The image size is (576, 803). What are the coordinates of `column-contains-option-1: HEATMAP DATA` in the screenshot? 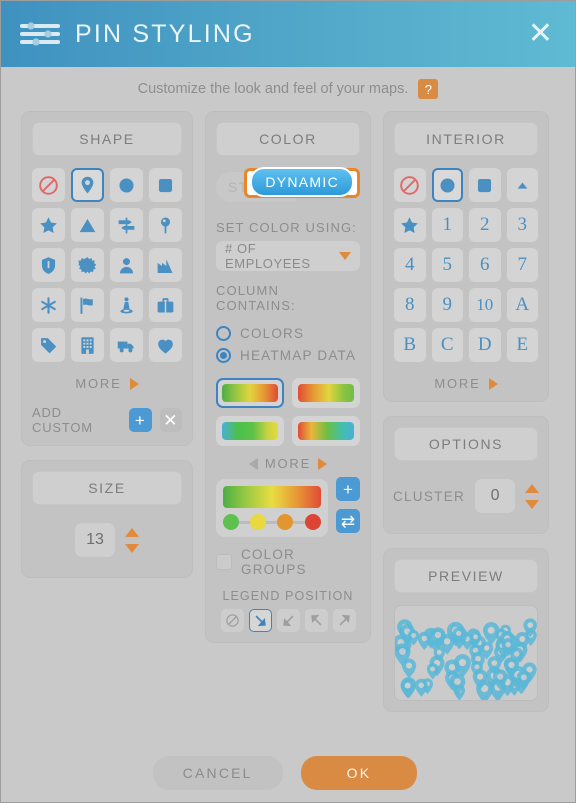 It's located at (288, 355).